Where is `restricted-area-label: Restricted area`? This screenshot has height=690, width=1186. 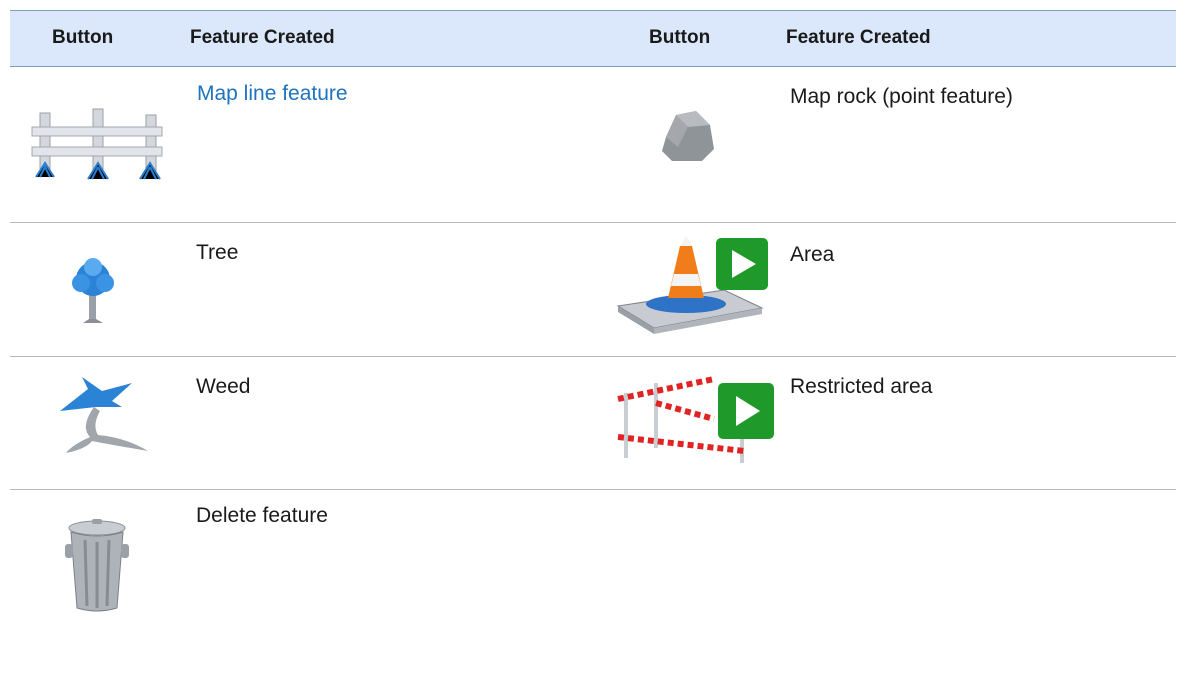 restricted-area-label: Restricted area is located at coordinates (861, 386).